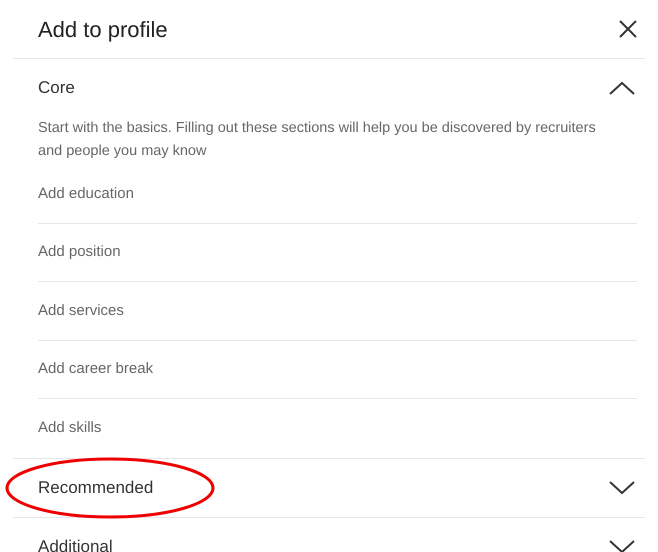 This screenshot has width=658, height=552. Describe the element at coordinates (86, 193) in the screenshot. I see `add-section-link: Add education` at that location.